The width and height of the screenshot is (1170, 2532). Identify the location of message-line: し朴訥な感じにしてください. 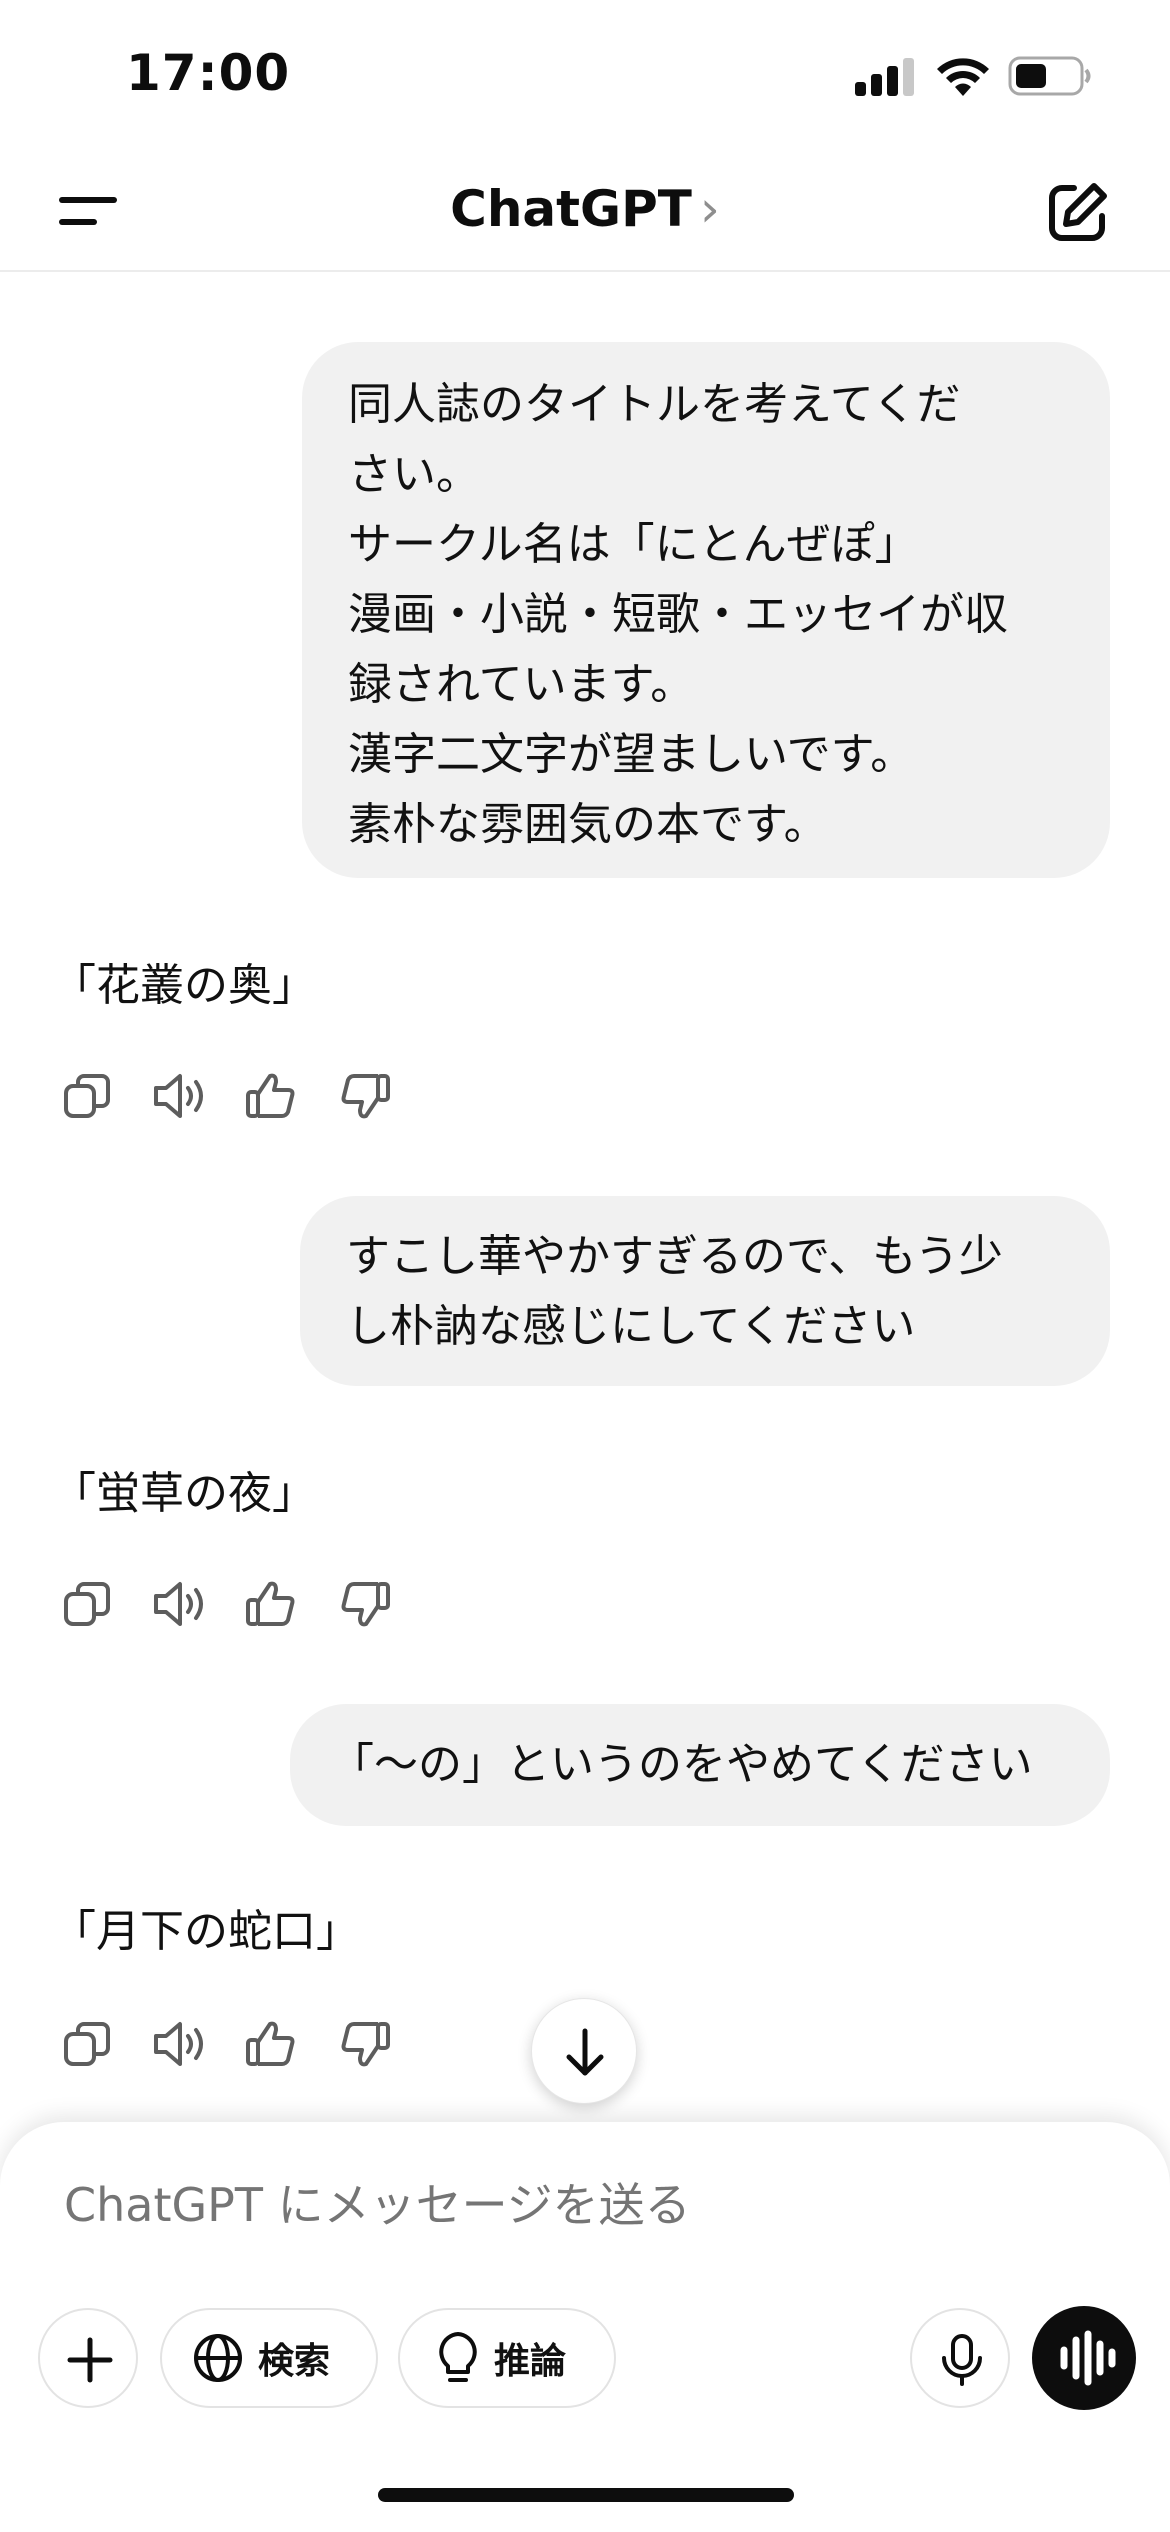
(631, 1326).